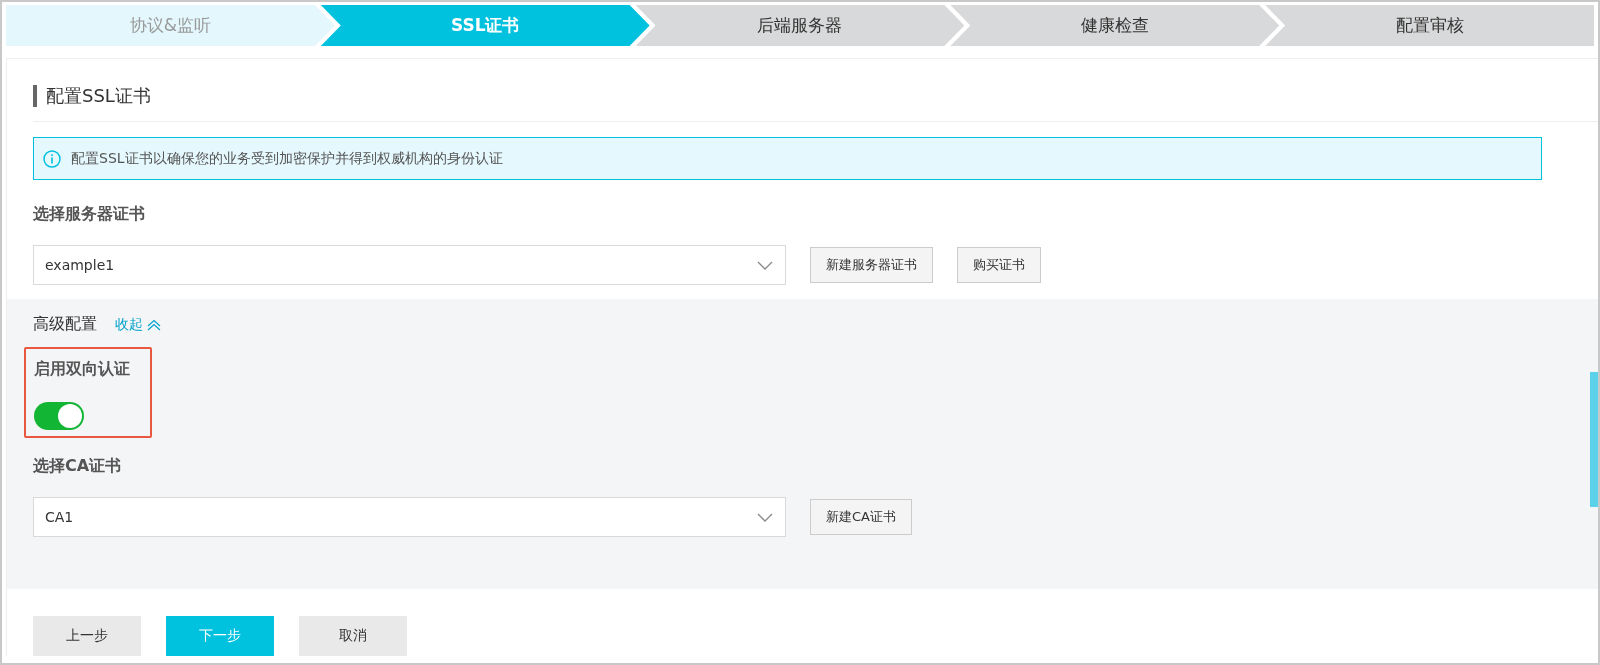 The width and height of the screenshot is (1600, 665). I want to click on chevron-up-icon, so click(154, 324).